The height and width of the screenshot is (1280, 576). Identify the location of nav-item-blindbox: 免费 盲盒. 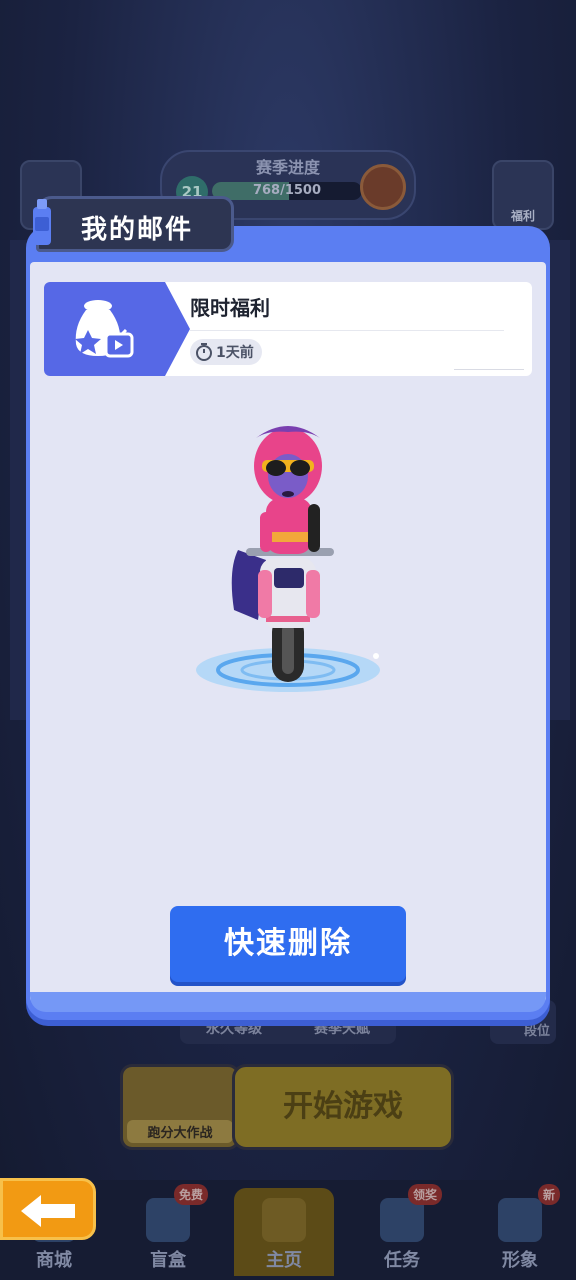
(168, 1230).